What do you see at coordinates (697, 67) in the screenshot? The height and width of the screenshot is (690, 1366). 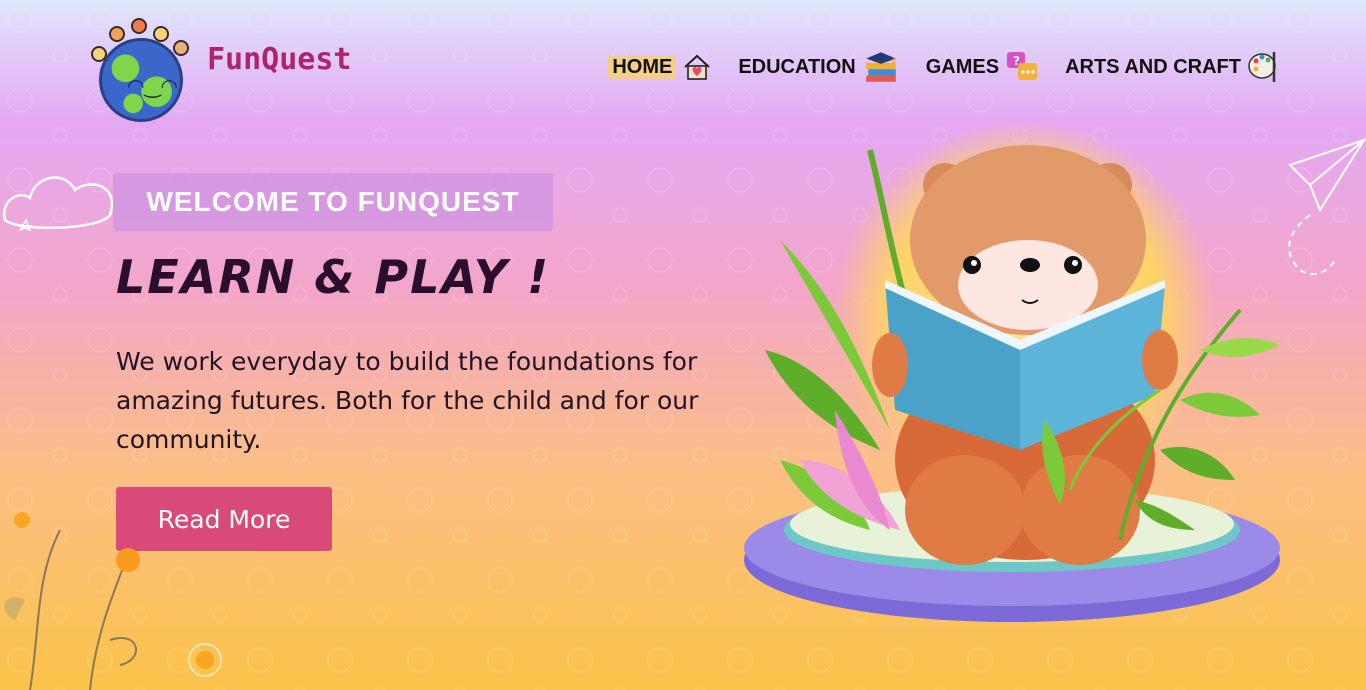 I see `house-heart-icon` at bounding box center [697, 67].